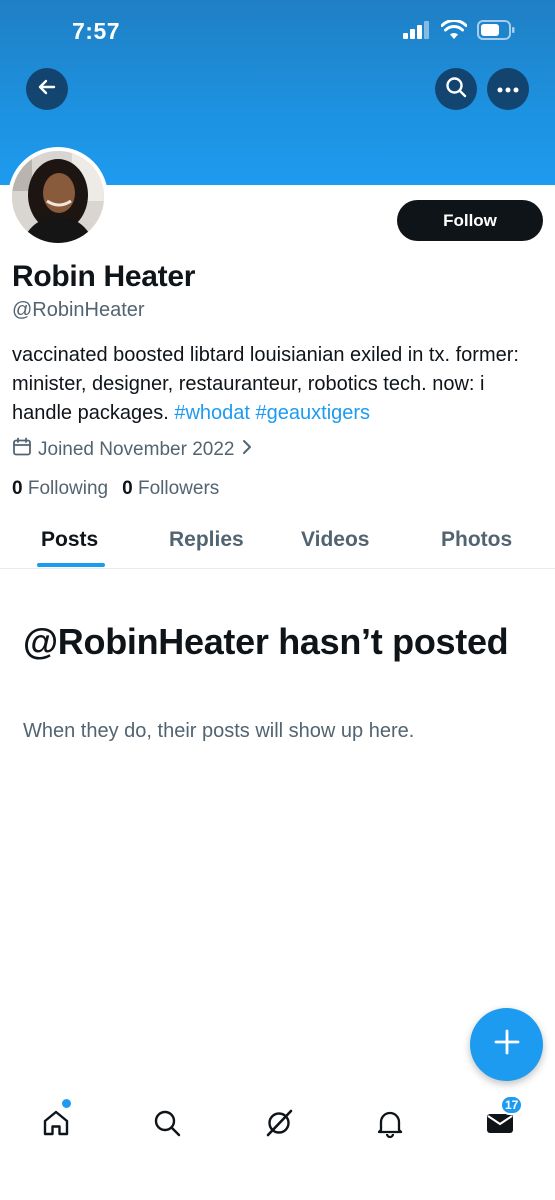 The width and height of the screenshot is (555, 1200). I want to click on plus-icon, so click(507, 1044).